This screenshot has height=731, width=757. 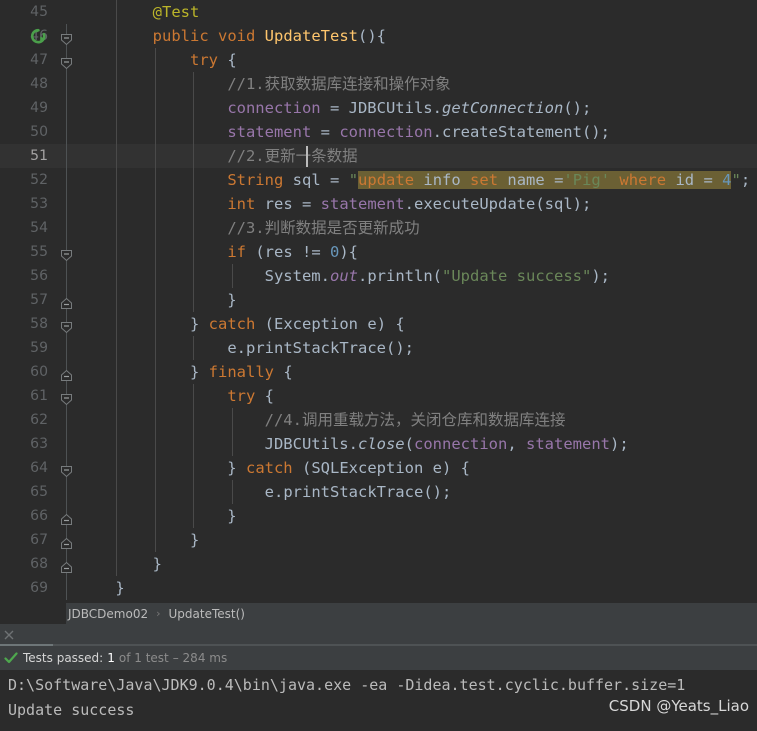 What do you see at coordinates (38, 36) in the screenshot?
I see `run-test-icon` at bounding box center [38, 36].